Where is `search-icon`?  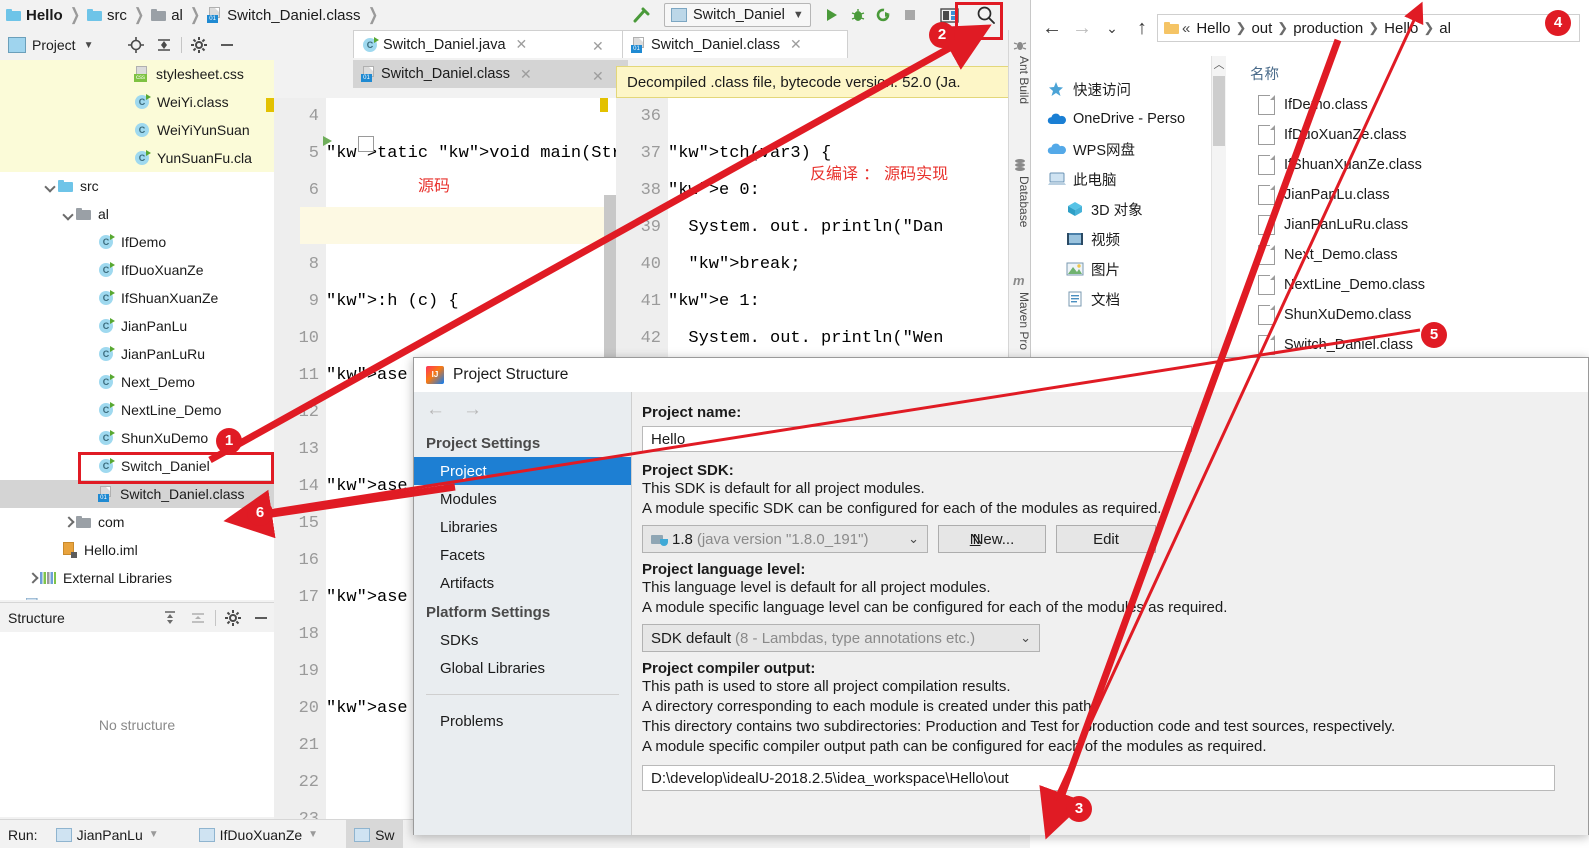 search-icon is located at coordinates (986, 15).